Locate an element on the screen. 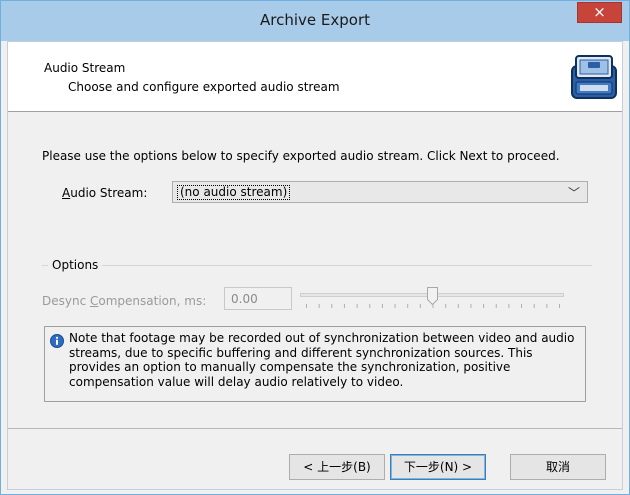  audio-stream-dropdown: (no audio stream) ﹀ is located at coordinates (380, 192).